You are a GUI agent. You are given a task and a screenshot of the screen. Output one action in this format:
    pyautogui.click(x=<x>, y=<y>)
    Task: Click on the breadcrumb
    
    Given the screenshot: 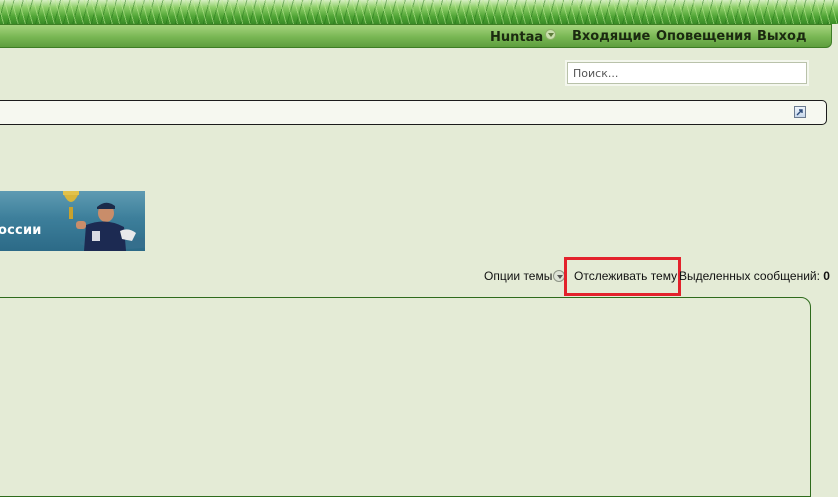 What is the action you would take?
    pyautogui.click(x=413, y=112)
    